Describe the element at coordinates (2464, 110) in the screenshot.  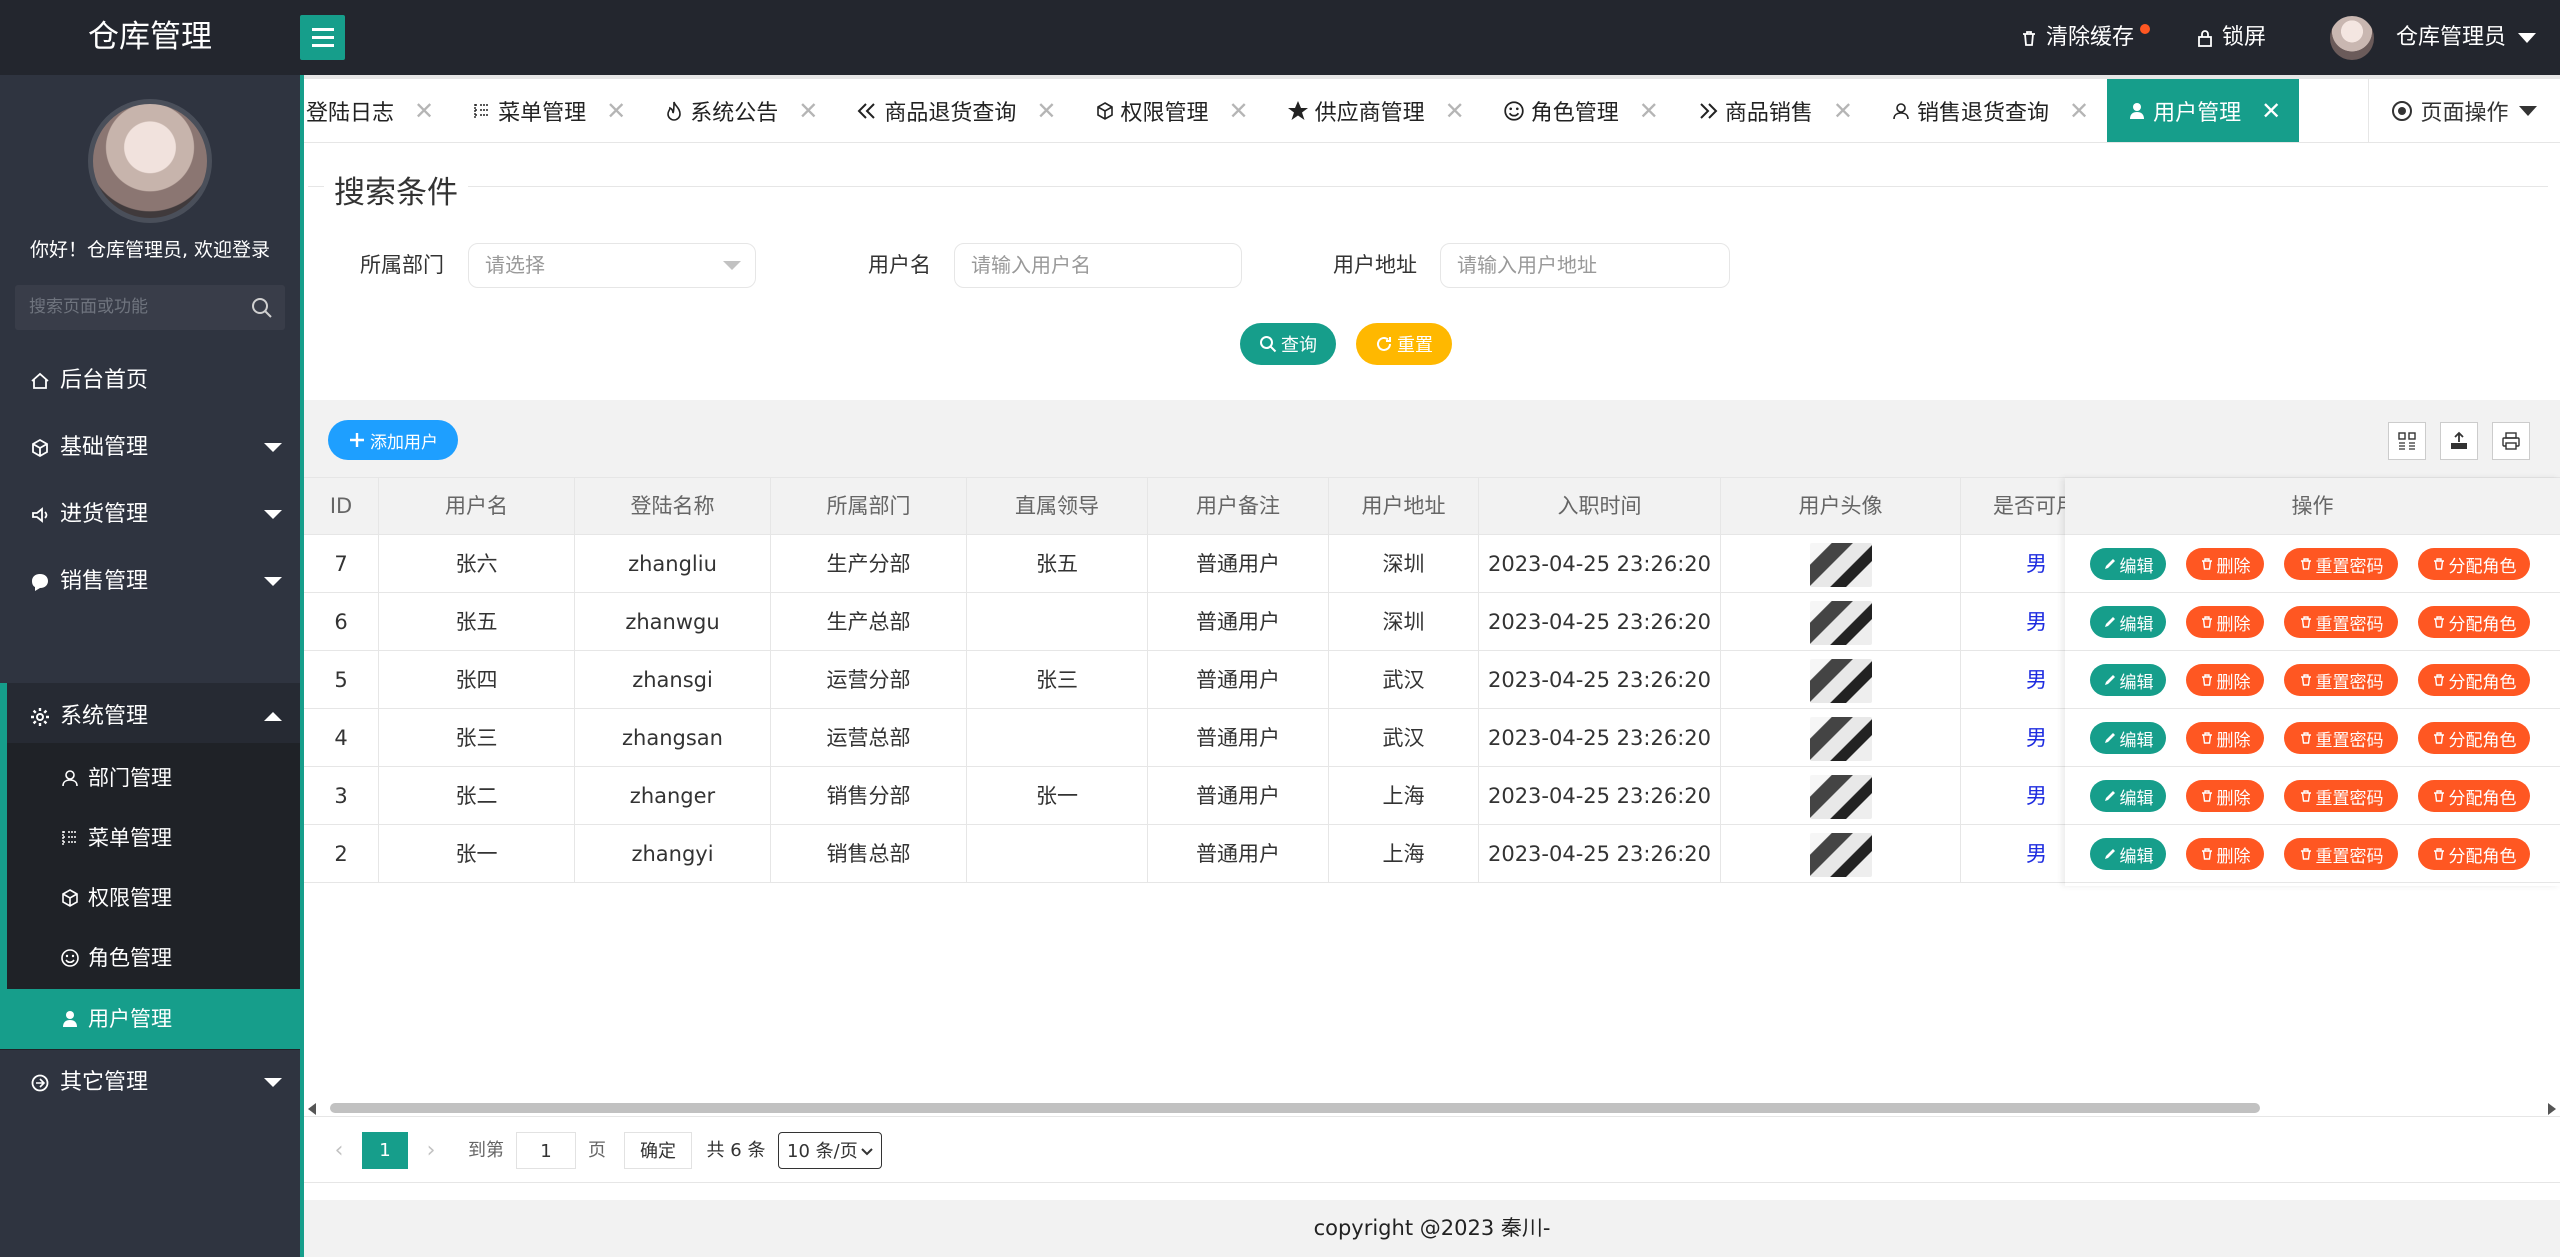
I see `page-operations-dropdown: 页面操作` at that location.